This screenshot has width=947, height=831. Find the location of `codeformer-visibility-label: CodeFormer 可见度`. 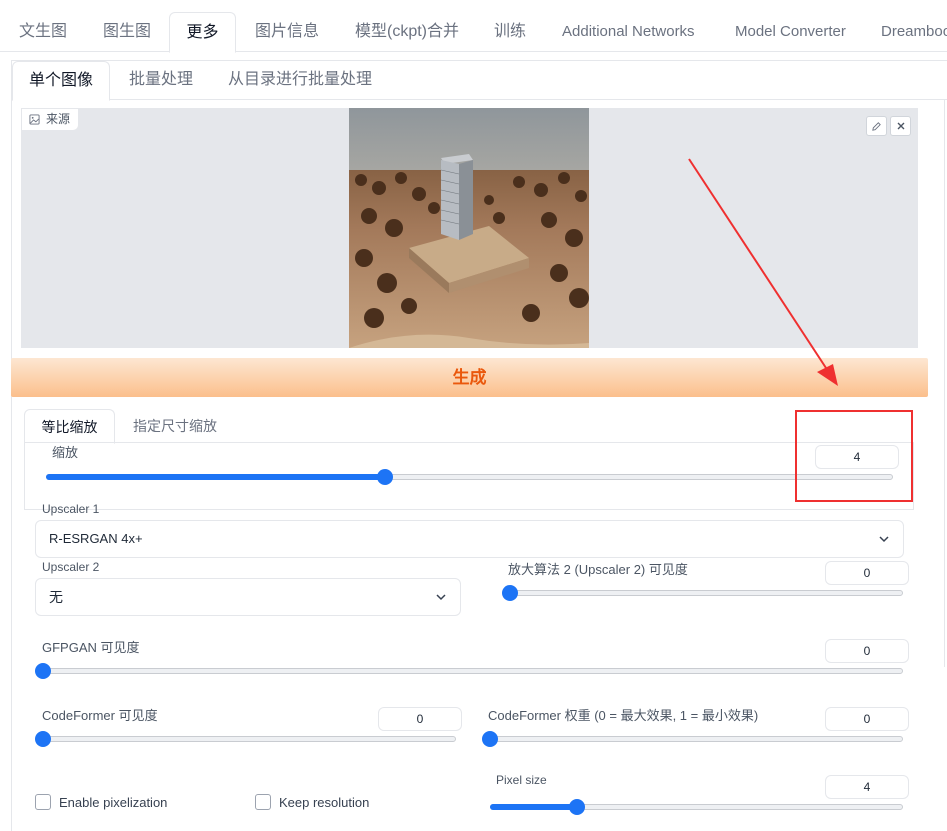

codeformer-visibility-label: CodeFormer 可见度 is located at coordinates (100, 715).